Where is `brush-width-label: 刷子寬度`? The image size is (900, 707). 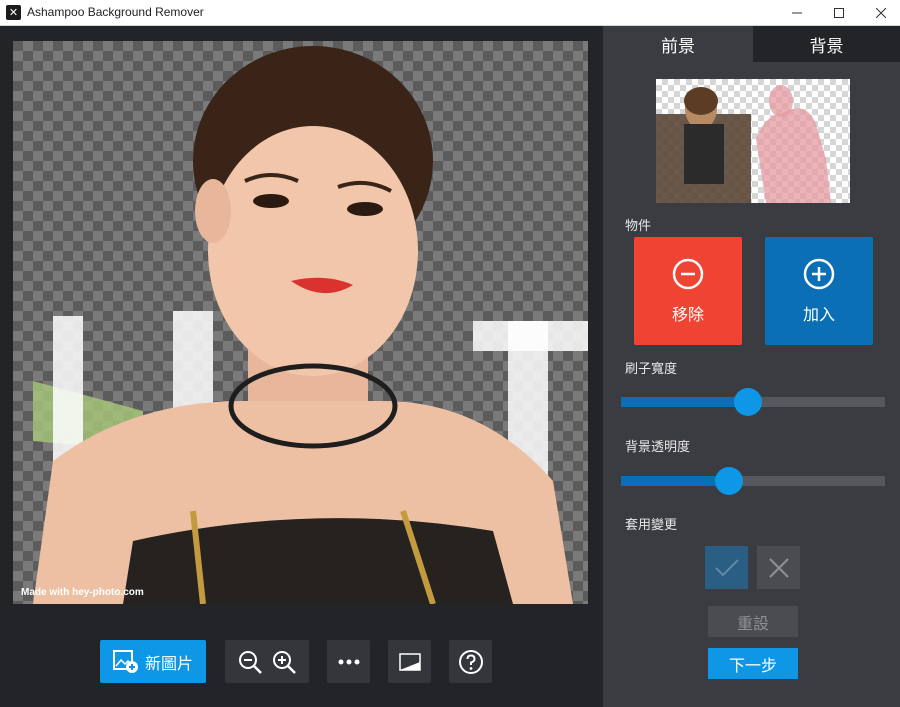 brush-width-label: 刷子寬度 is located at coordinates (651, 369).